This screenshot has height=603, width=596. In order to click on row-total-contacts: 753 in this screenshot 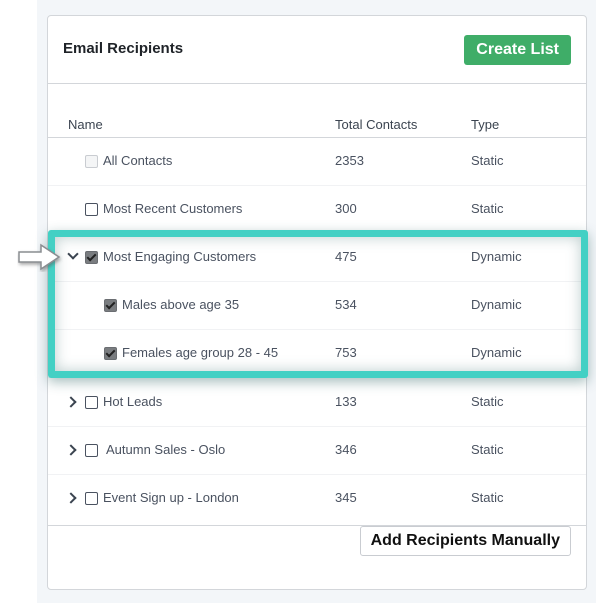, I will do `click(346, 352)`.